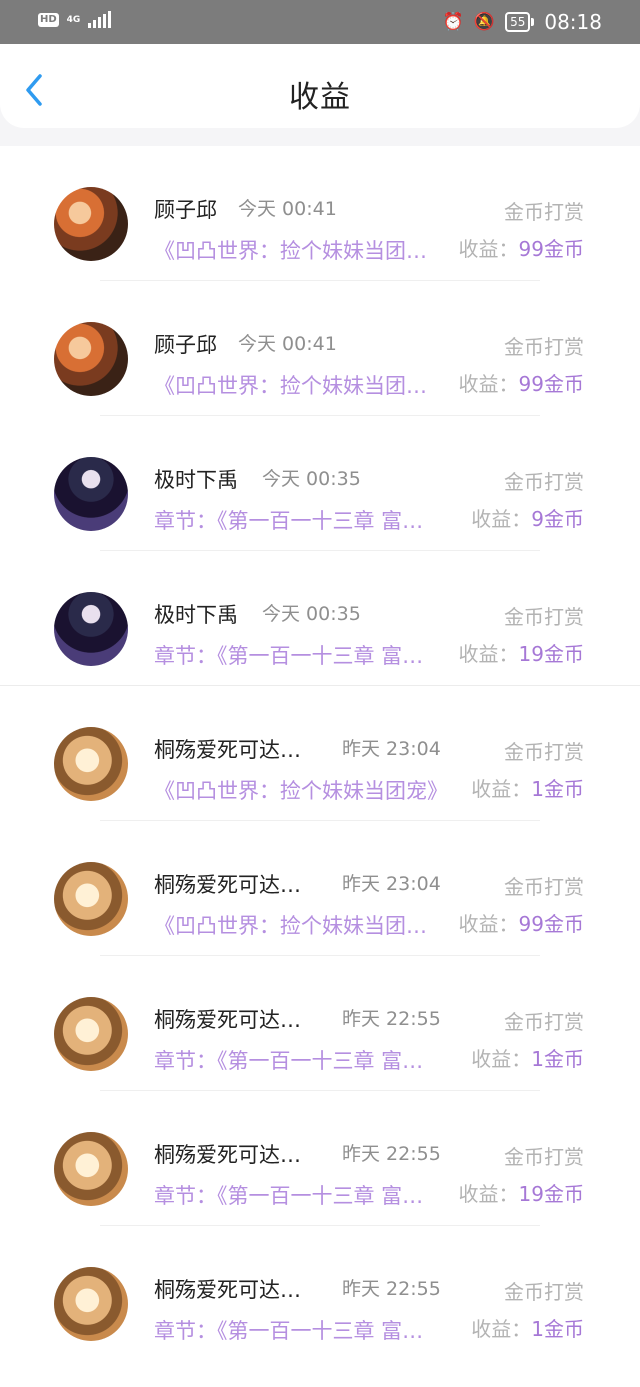 The height and width of the screenshot is (1387, 640). What do you see at coordinates (453, 22) in the screenshot?
I see `alarm-icon: ⏰` at bounding box center [453, 22].